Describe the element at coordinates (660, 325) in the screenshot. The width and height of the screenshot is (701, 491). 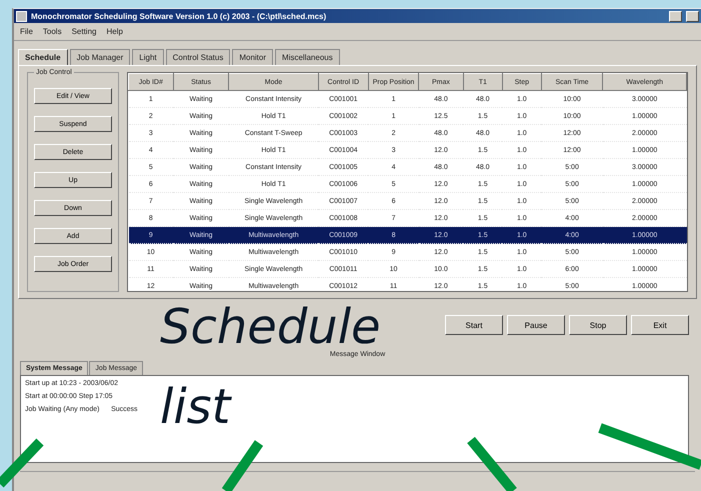
I see `action-button: Exit` at that location.